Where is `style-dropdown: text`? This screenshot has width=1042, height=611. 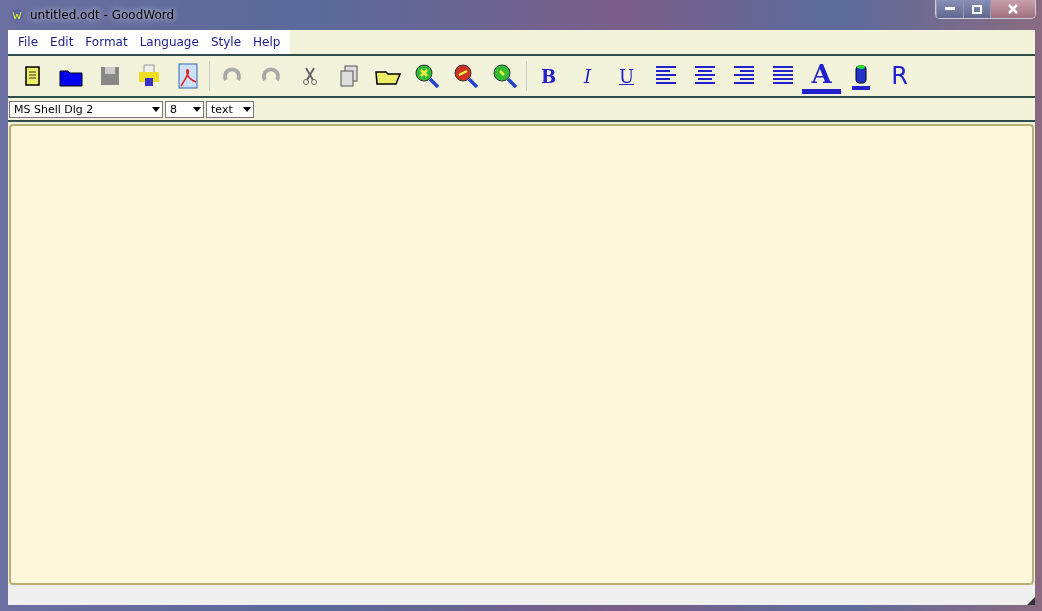
style-dropdown: text is located at coordinates (230, 109).